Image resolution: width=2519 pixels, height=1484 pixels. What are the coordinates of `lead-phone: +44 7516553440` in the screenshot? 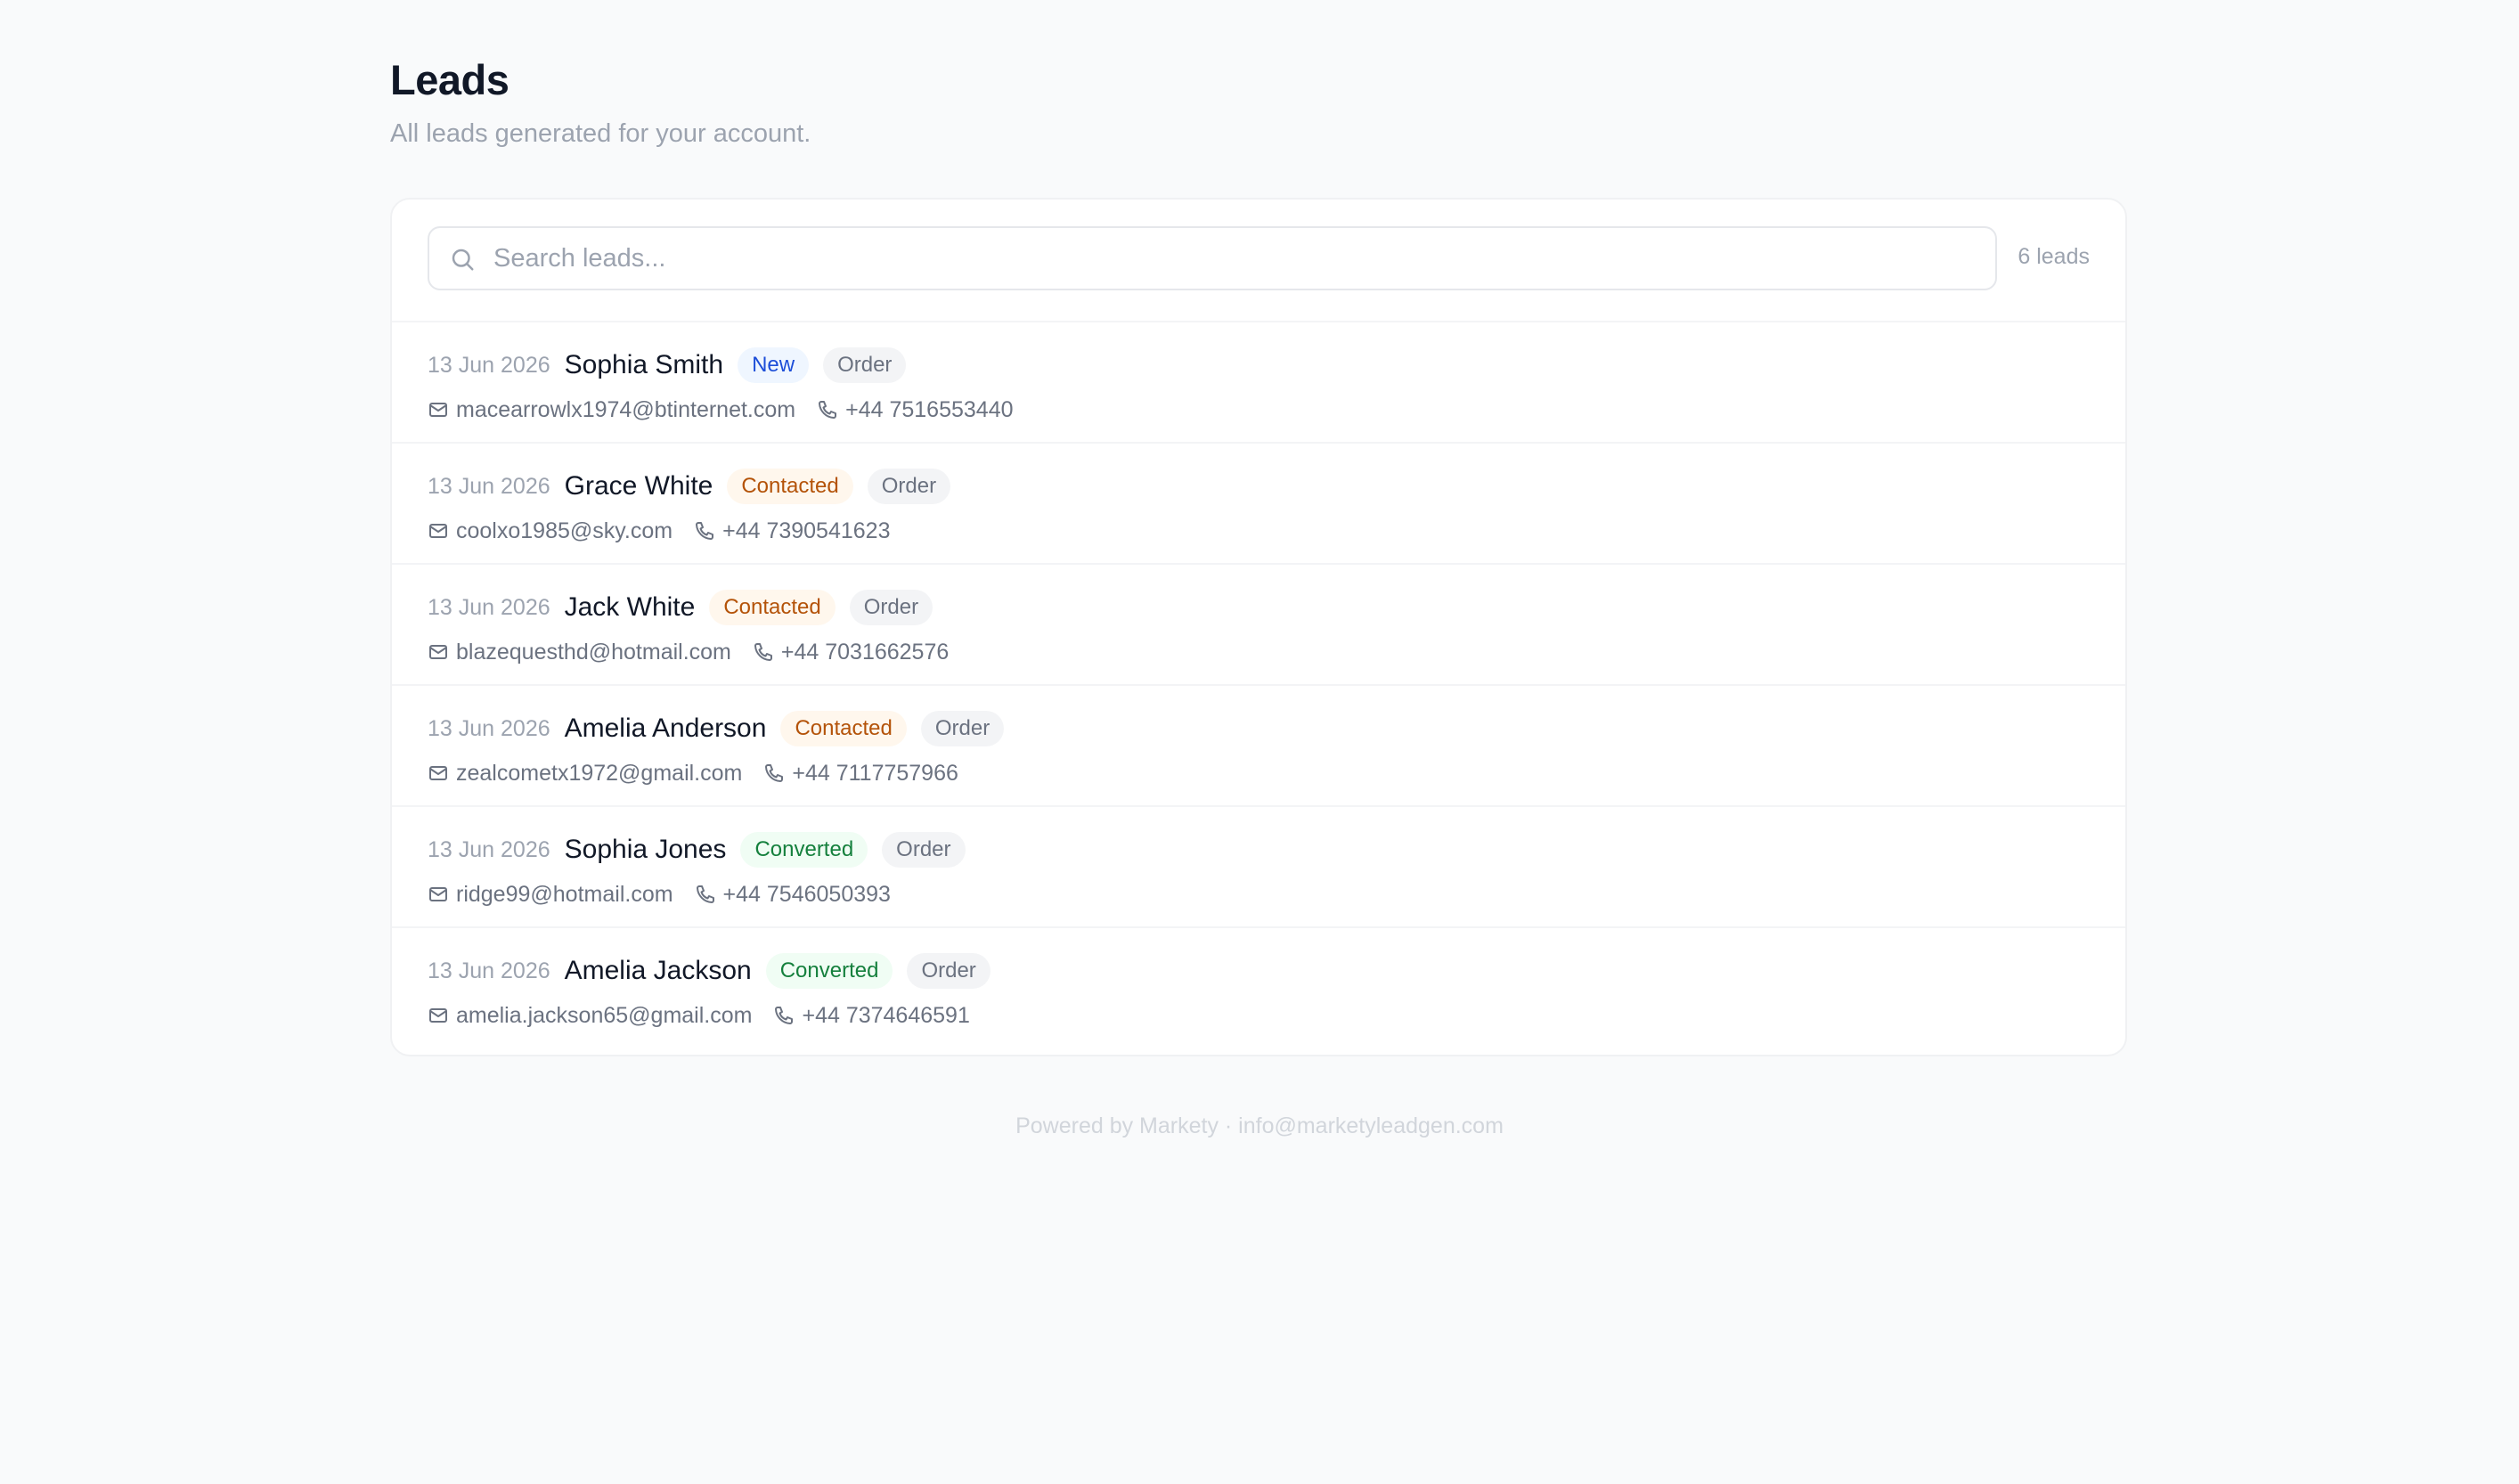 It's located at (929, 410).